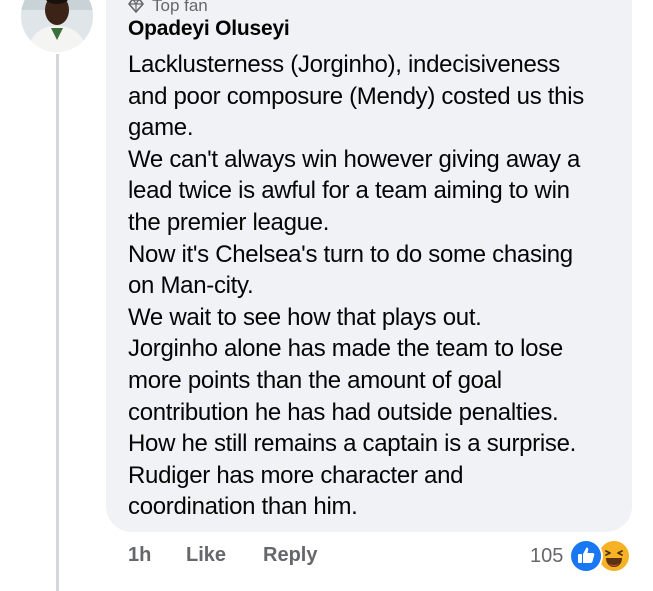 Image resolution: width=653 pixels, height=591 pixels. Describe the element at coordinates (305, 317) in the screenshot. I see `comment-line: We wait to see how that plays out.` at that location.